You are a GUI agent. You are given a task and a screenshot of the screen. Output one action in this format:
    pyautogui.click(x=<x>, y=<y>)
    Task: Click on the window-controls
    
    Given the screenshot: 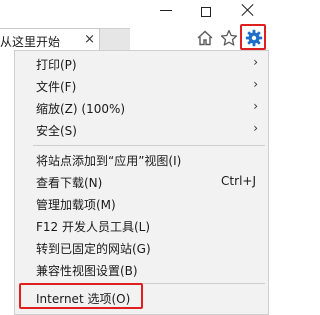 What is the action you would take?
    pyautogui.click(x=209, y=11)
    